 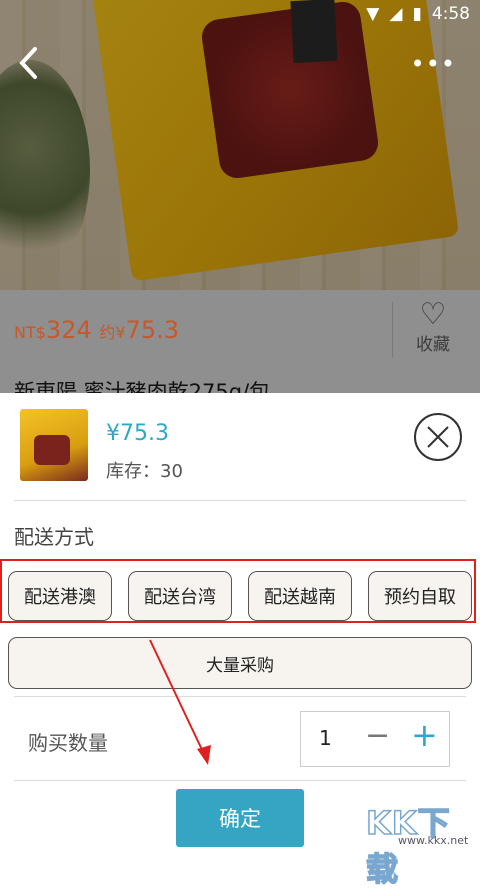 What do you see at coordinates (420, 596) in the screenshot?
I see `shipping-option-pickup: 预约自取` at bounding box center [420, 596].